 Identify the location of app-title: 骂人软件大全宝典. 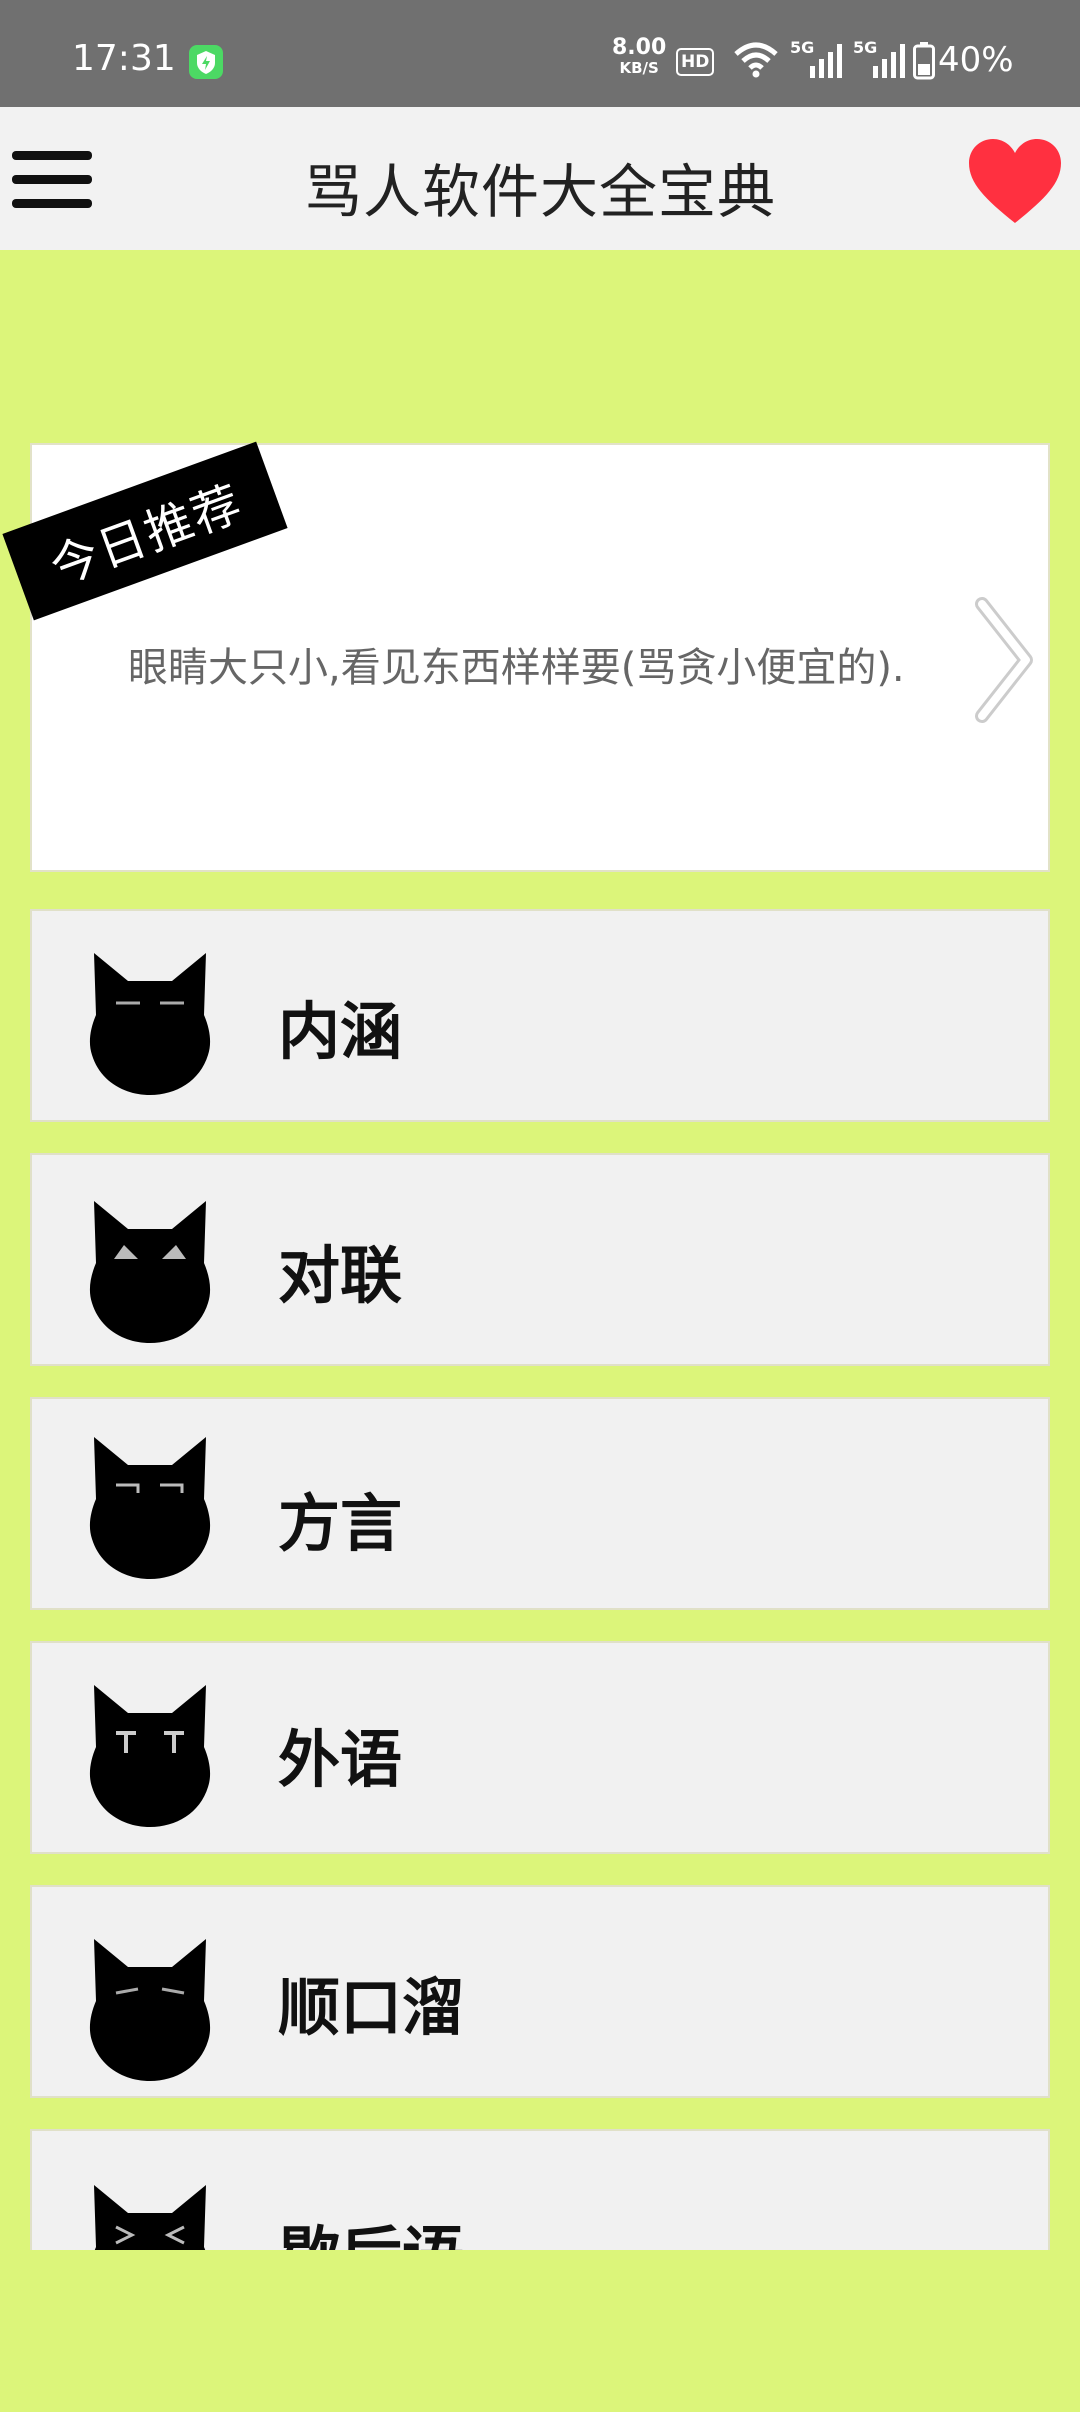
(539, 192).